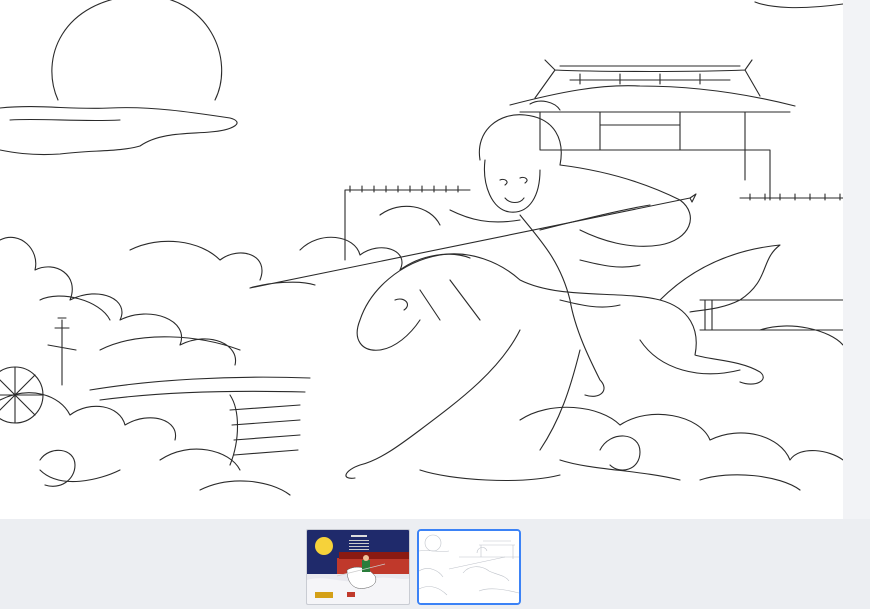 The width and height of the screenshot is (870, 609). I want to click on city-wall, so click(407, 223).